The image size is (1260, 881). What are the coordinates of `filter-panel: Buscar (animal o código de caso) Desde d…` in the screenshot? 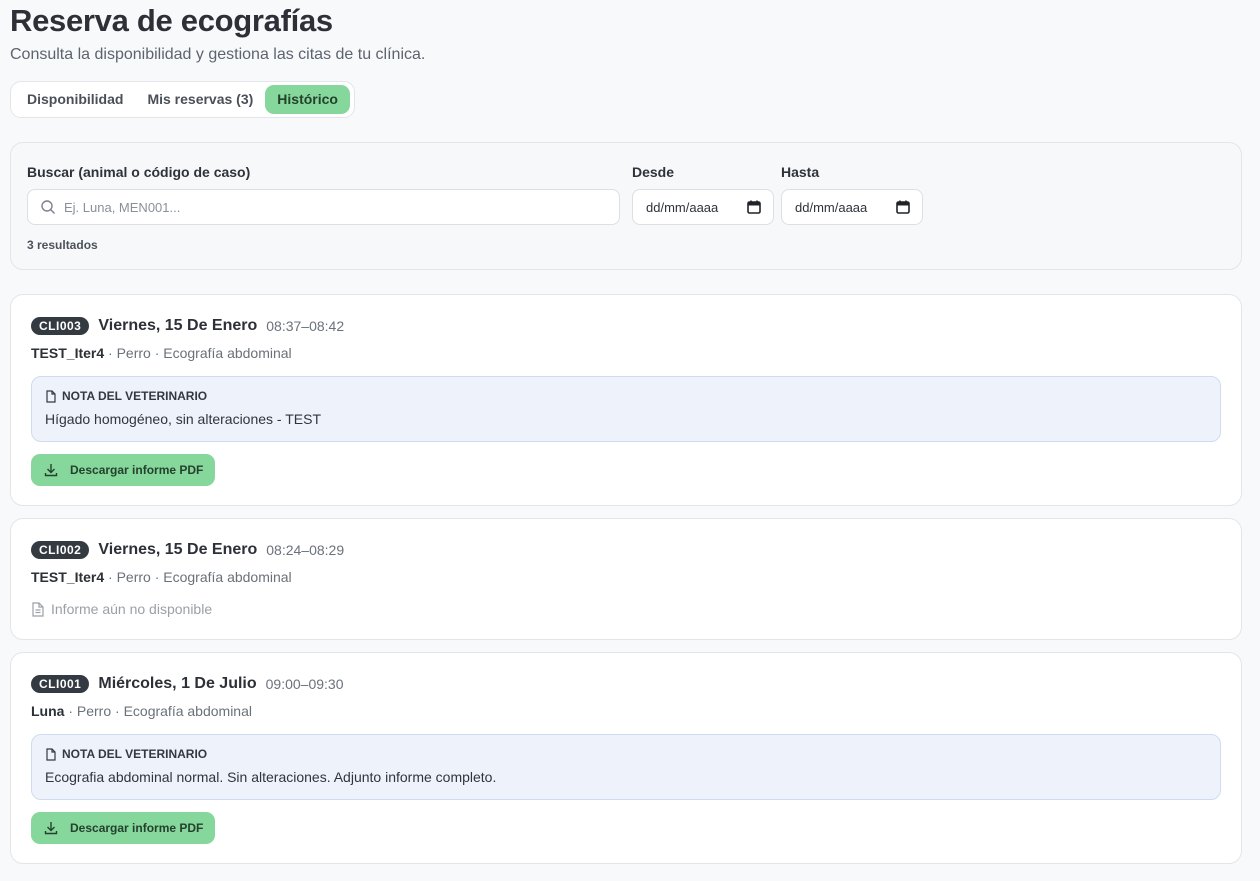 It's located at (626, 206).